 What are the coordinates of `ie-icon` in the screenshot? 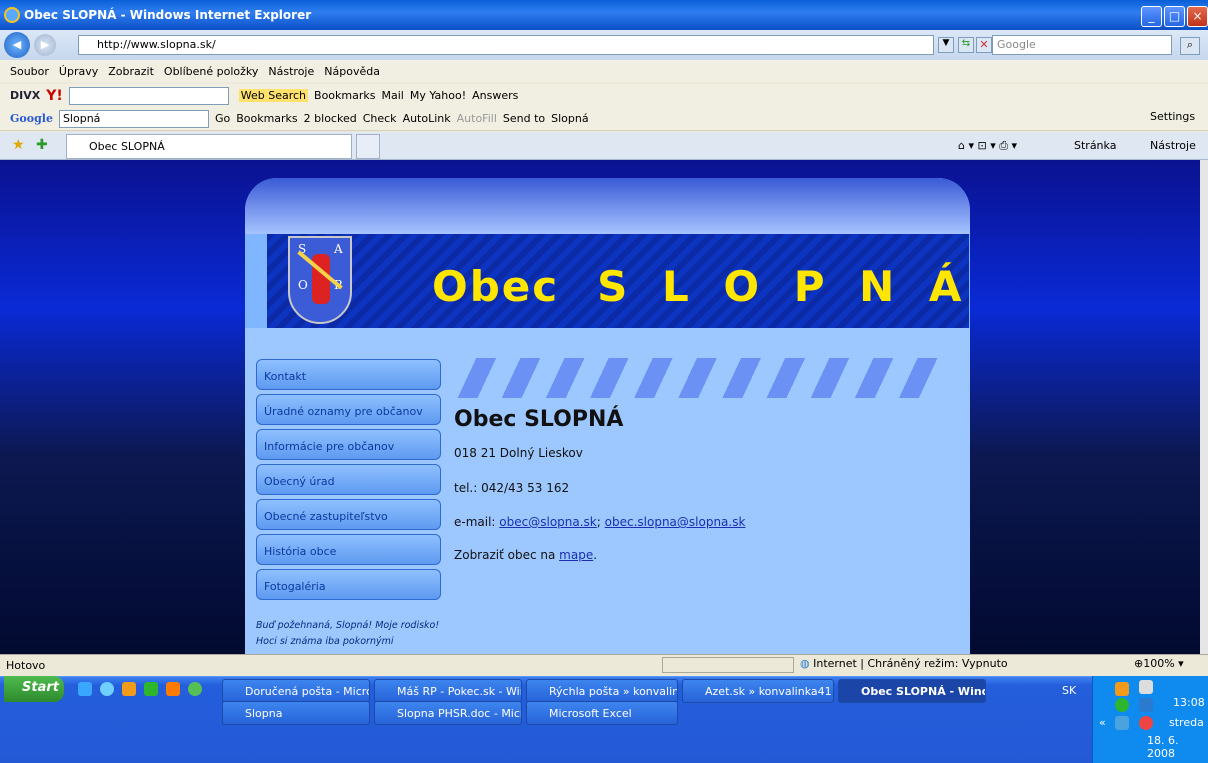 It's located at (12, 15).